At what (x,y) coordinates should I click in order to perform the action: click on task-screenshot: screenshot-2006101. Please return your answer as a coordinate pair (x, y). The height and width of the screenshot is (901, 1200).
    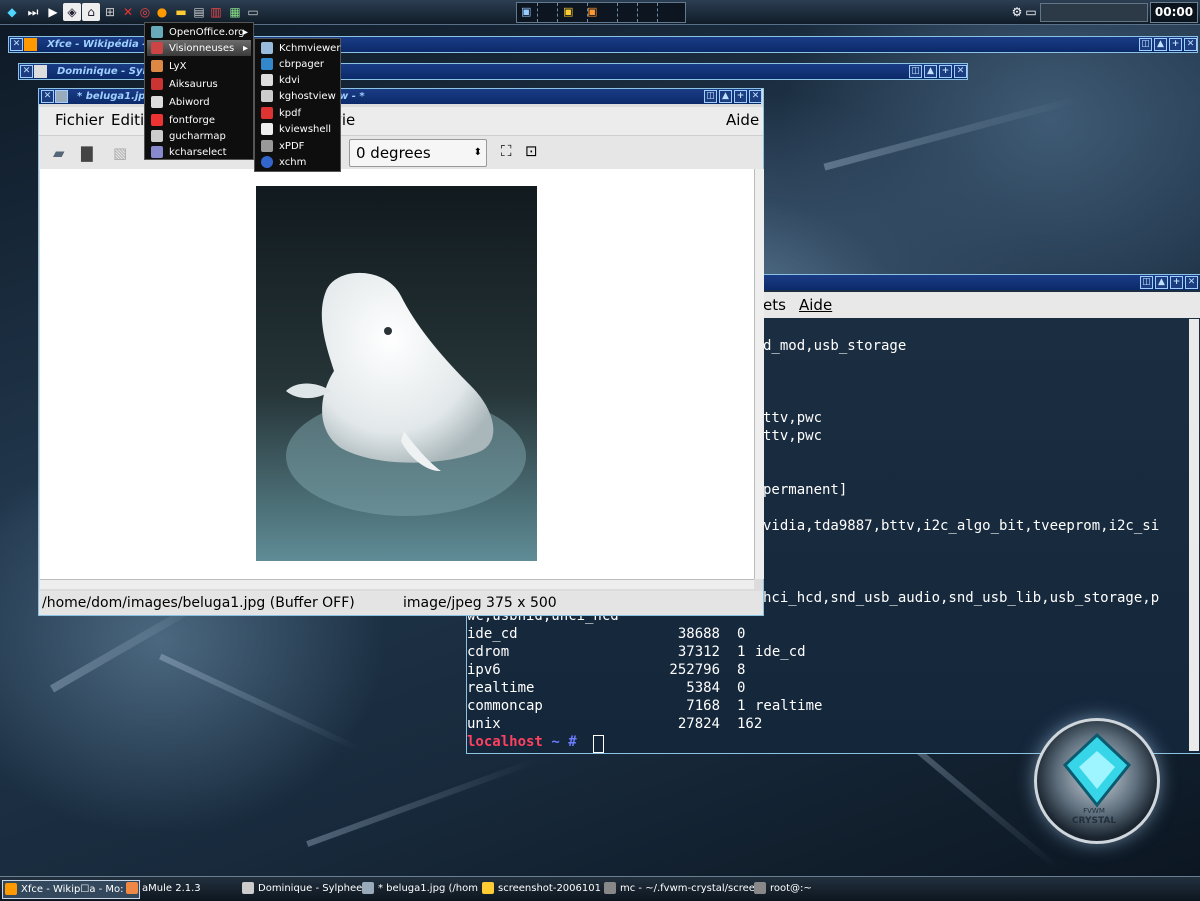
    Looking at the image, I should click on (547, 888).